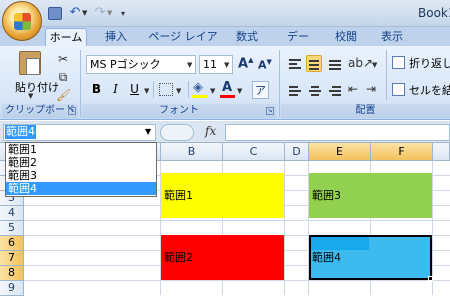 This screenshot has height=296, width=450. What do you see at coordinates (81, 188) in the screenshot?
I see `name-list-item-selected: 範囲4` at bounding box center [81, 188].